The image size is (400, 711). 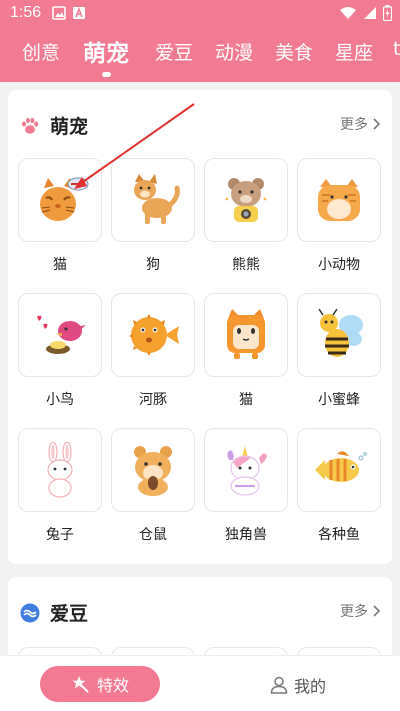 I want to click on grid-item-pufferfish: 河豚, so click(x=153, y=351).